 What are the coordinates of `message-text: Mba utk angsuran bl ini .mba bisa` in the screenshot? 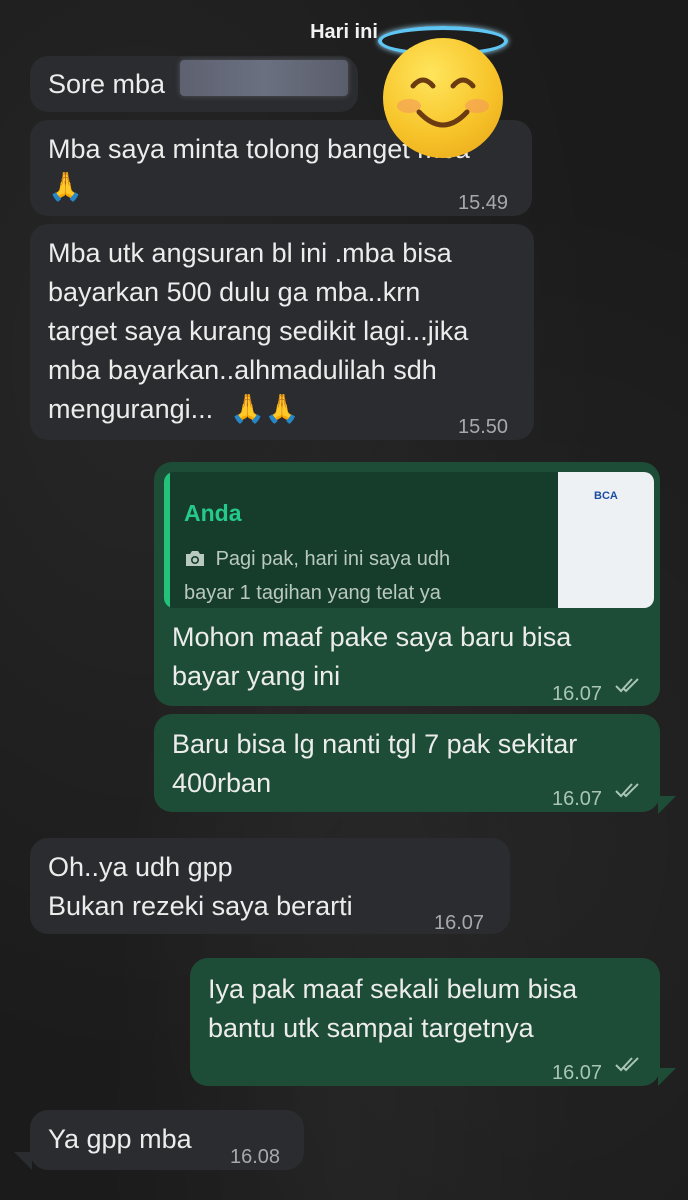 It's located at (250, 253).